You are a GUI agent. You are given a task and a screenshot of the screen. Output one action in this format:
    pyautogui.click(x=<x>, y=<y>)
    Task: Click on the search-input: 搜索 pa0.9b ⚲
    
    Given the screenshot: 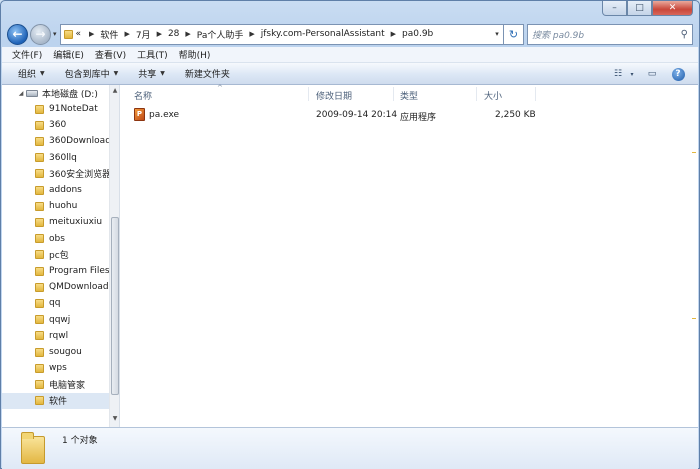 What is the action you would take?
    pyautogui.click(x=610, y=34)
    